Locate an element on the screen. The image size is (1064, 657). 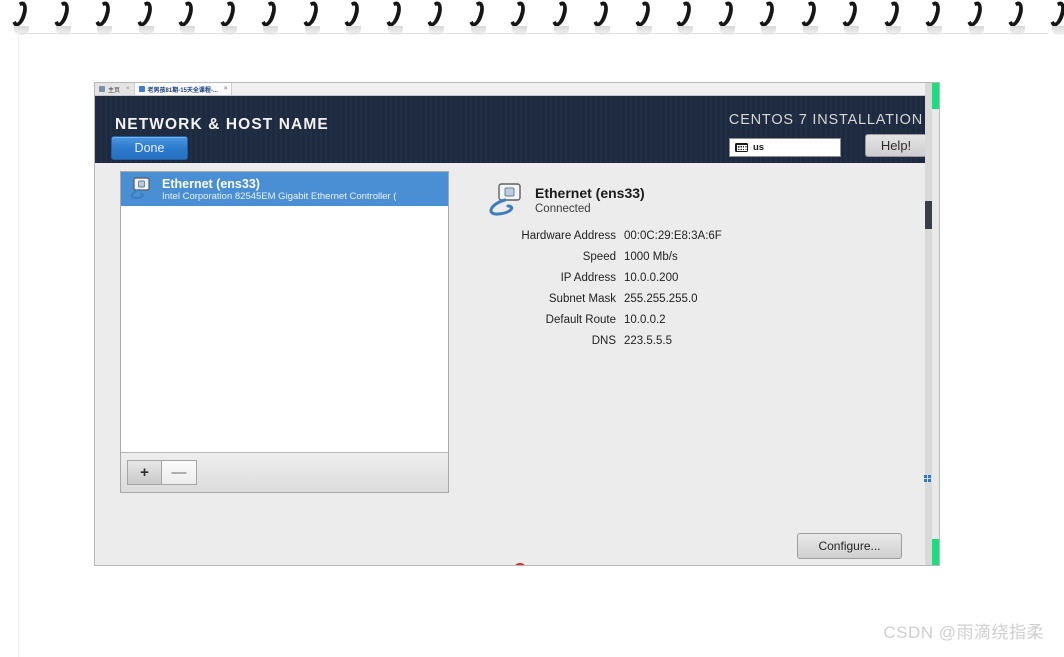
product-label: CENTOS 7 INSTALLATION is located at coordinates (825, 120).